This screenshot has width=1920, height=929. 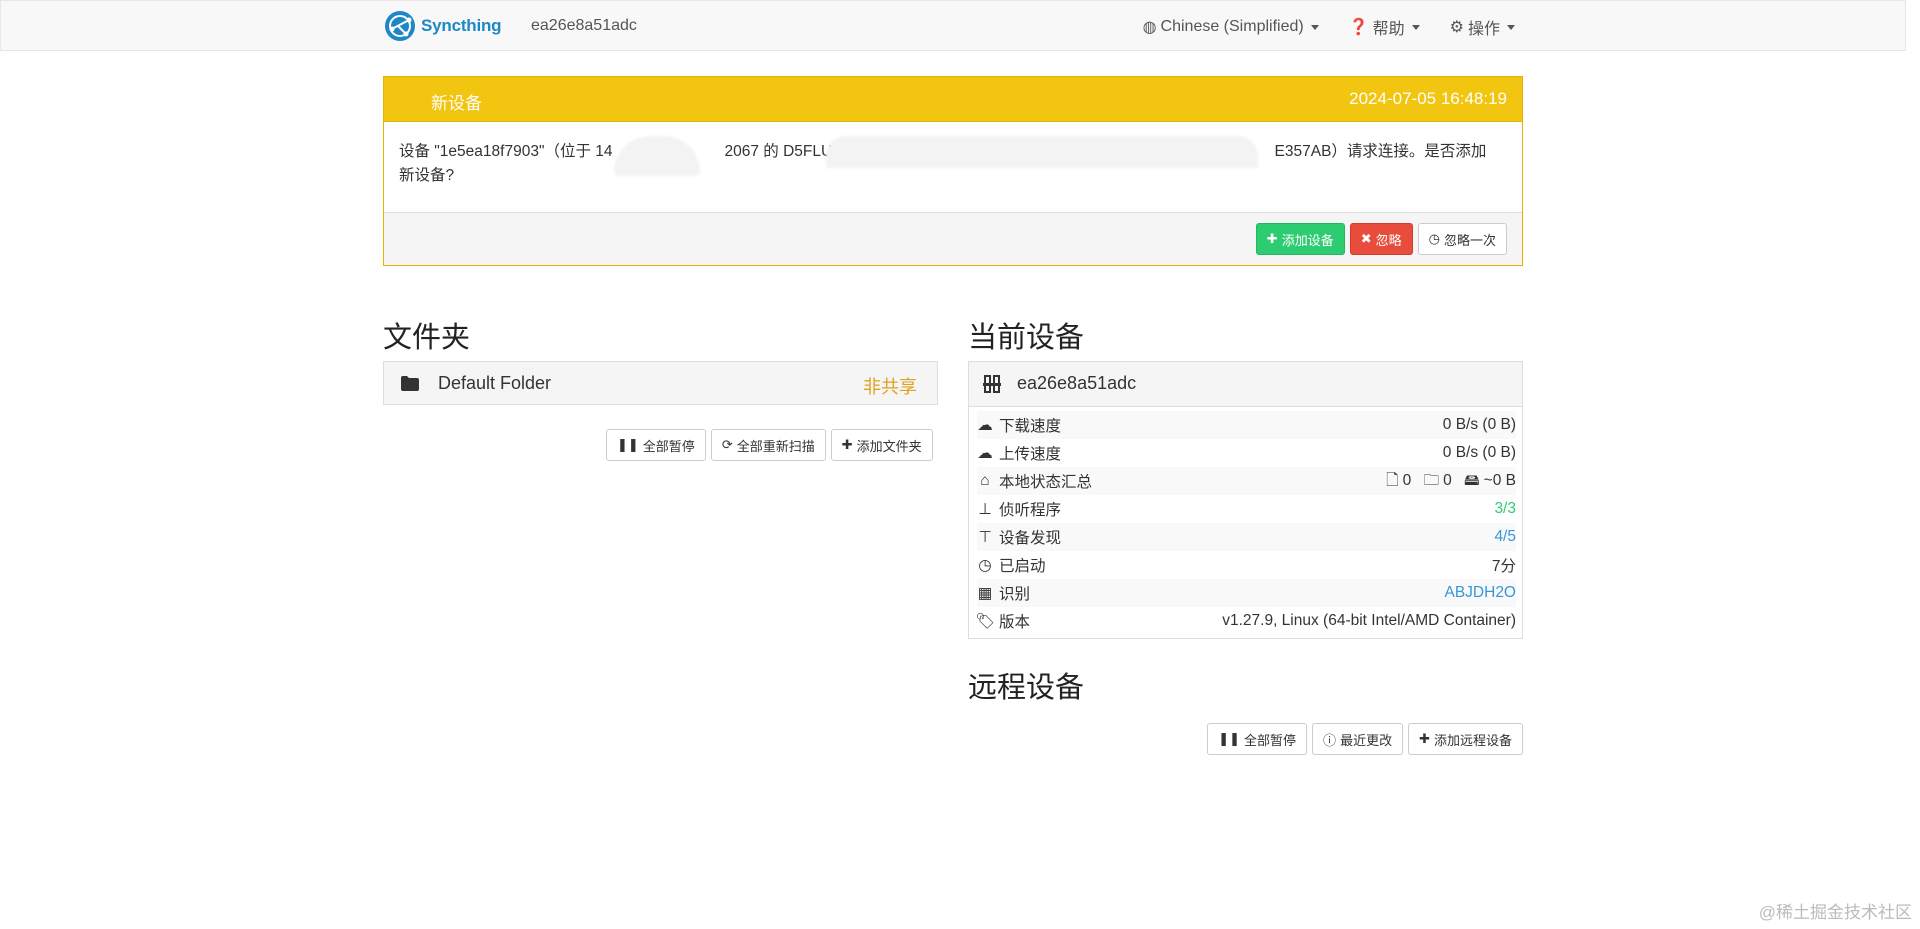 I want to click on recent-changes-button: ⓘ 最近更改, so click(x=1358, y=739).